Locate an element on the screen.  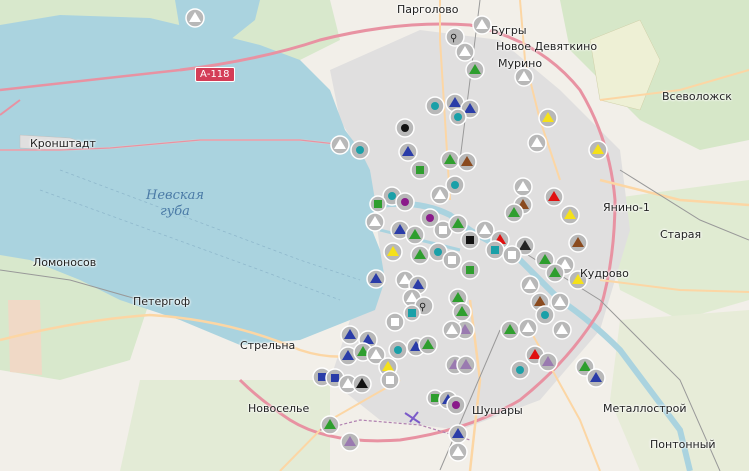
place-label: Всеволожск is located at coordinates (697, 96).